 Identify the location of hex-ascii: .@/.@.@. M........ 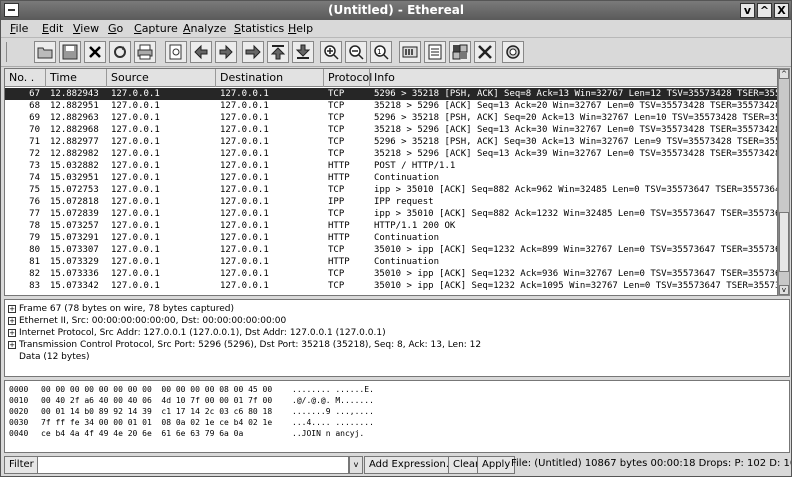
(333, 400).